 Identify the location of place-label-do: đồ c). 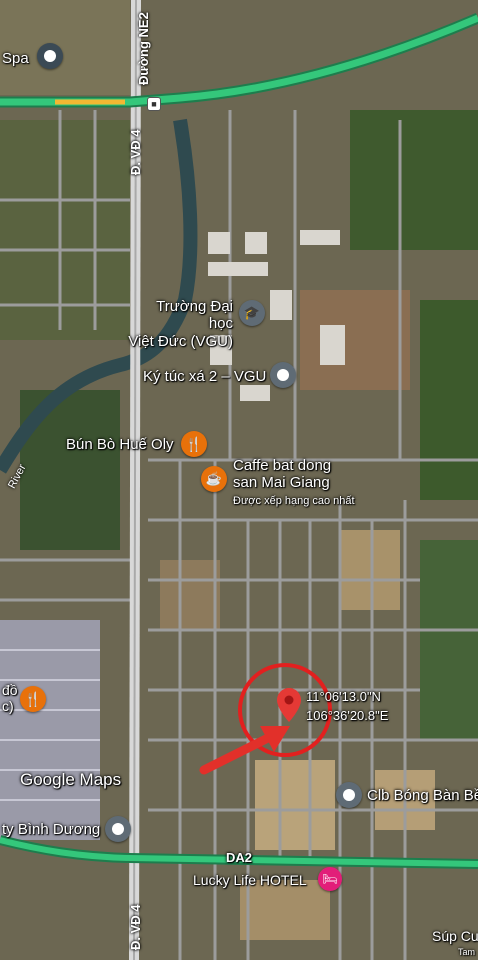
(10, 698).